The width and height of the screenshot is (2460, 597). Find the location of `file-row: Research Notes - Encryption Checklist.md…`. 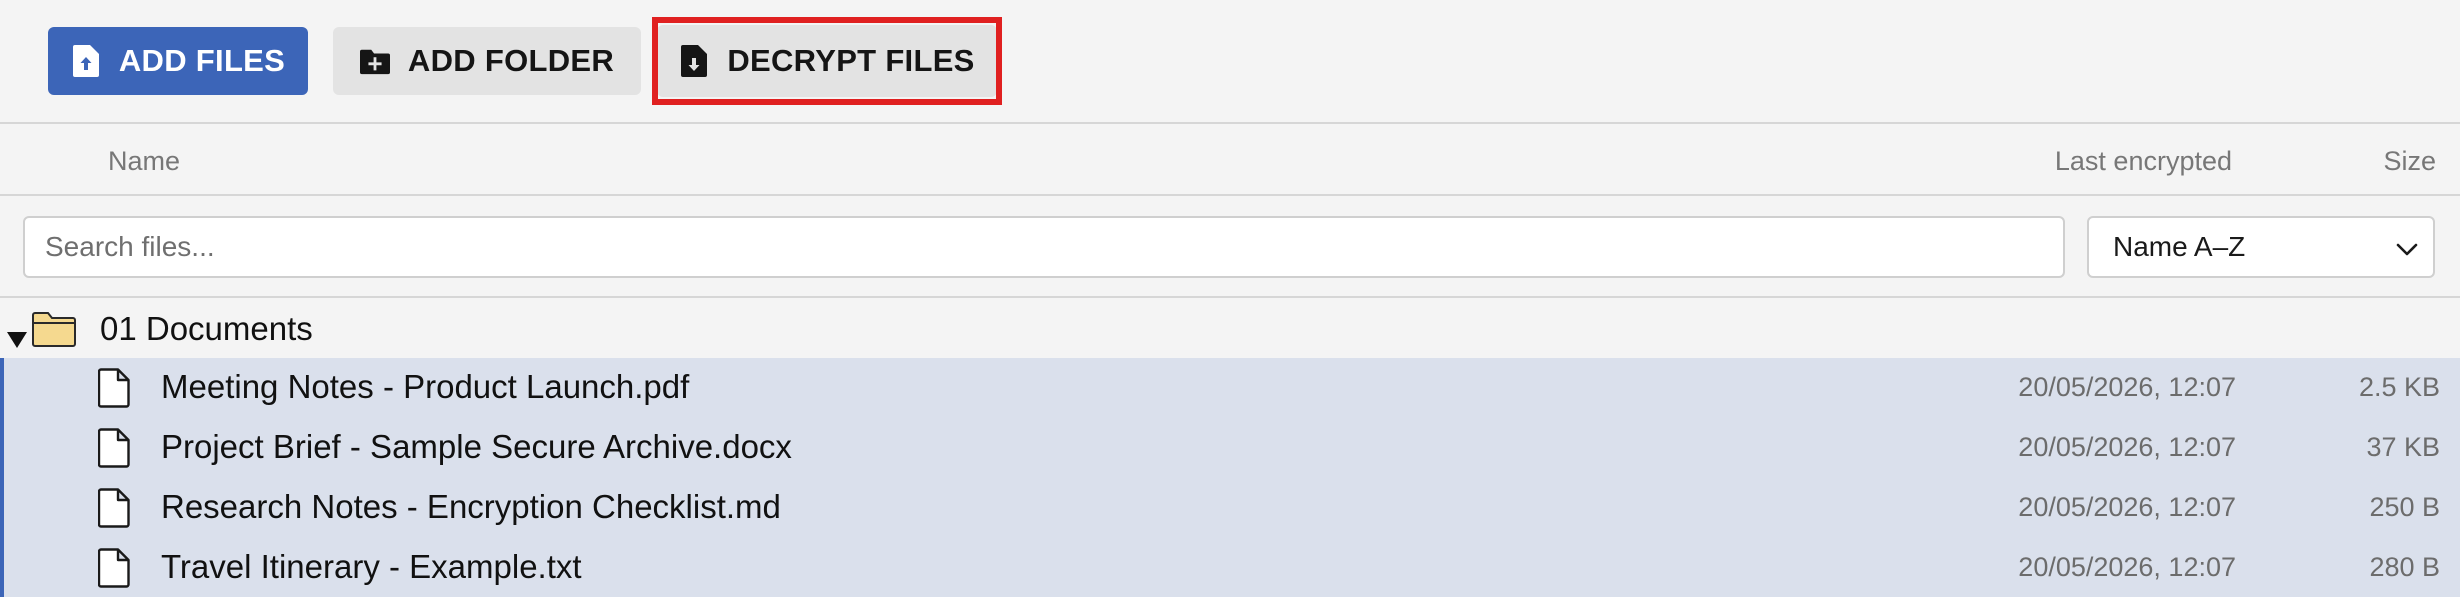

file-row: Research Notes - Encryption Checklist.md… is located at coordinates (1232, 508).